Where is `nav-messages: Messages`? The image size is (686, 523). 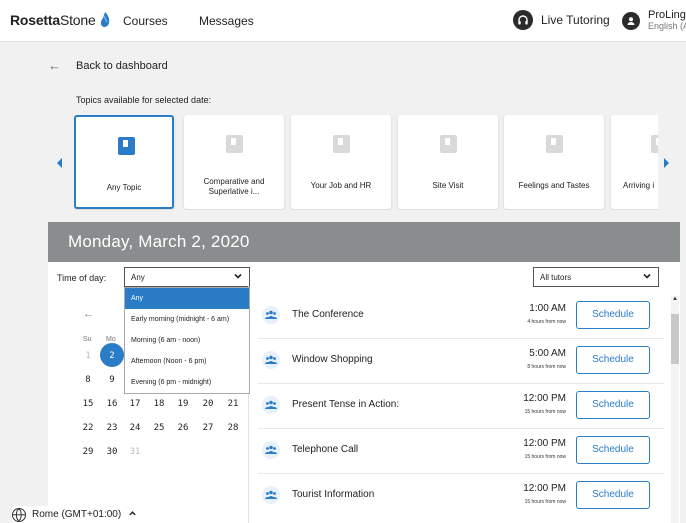
nav-messages: Messages is located at coordinates (226, 21).